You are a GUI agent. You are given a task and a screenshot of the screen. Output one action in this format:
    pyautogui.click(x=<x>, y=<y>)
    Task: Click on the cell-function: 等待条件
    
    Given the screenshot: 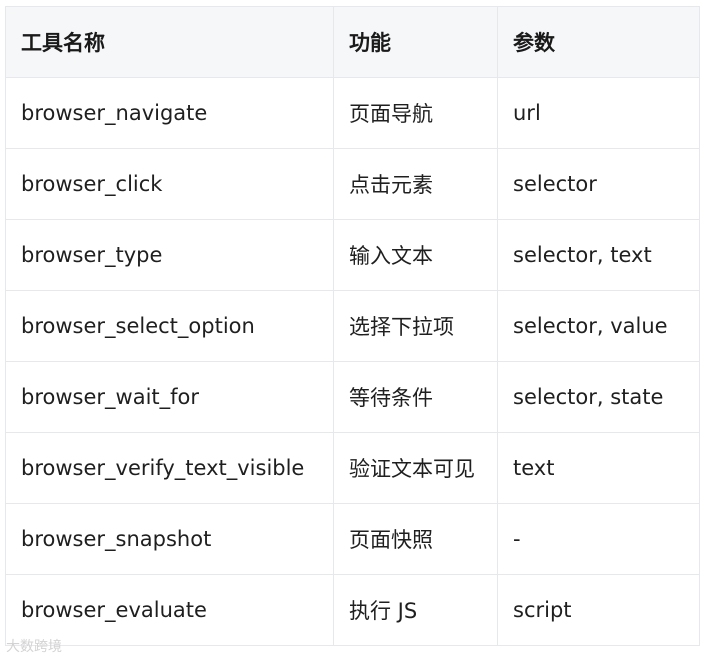 What is the action you would take?
    pyautogui.click(x=415, y=397)
    